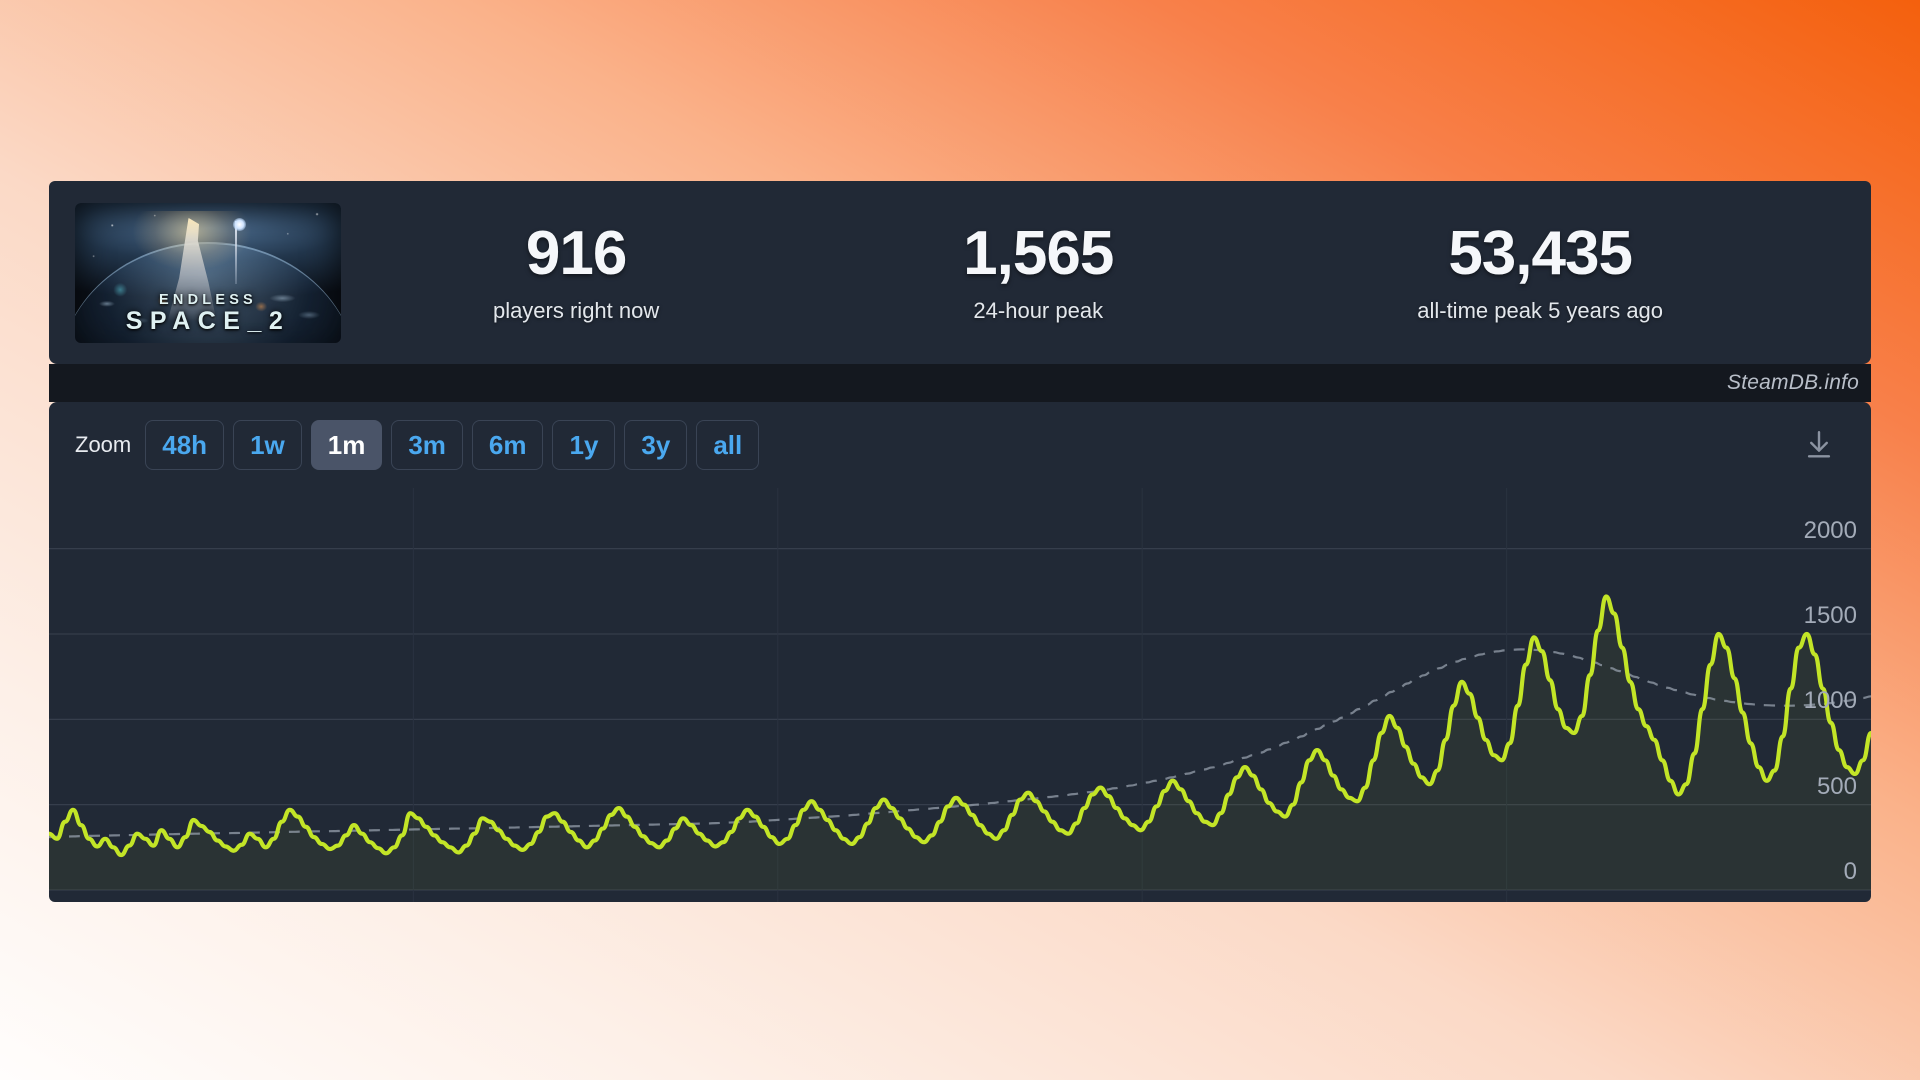  I want to click on stat-label: all-time peak 5 years ago, so click(1540, 311).